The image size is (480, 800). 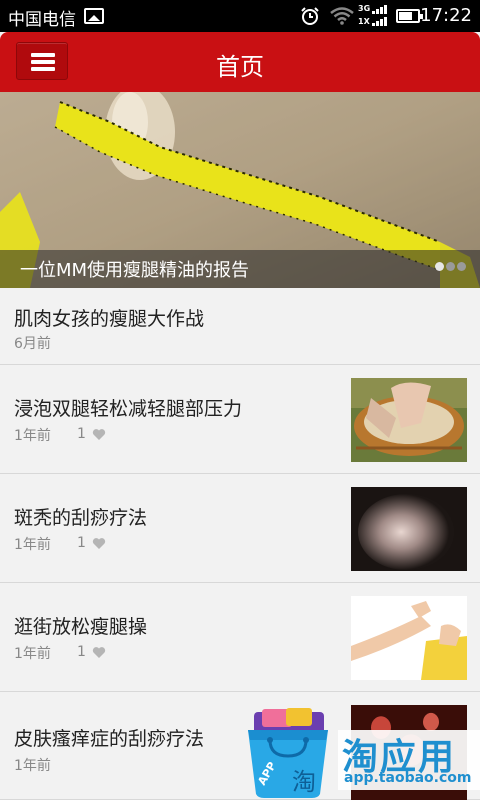 I want to click on battery-level-fill, so click(x=405, y=16).